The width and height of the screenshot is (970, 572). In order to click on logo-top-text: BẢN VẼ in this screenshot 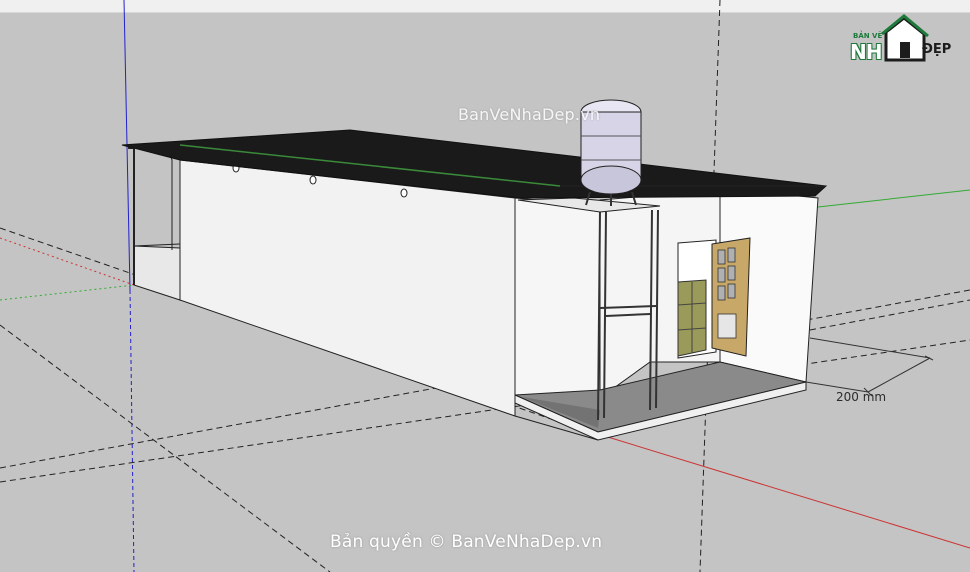, I will do `click(868, 36)`.